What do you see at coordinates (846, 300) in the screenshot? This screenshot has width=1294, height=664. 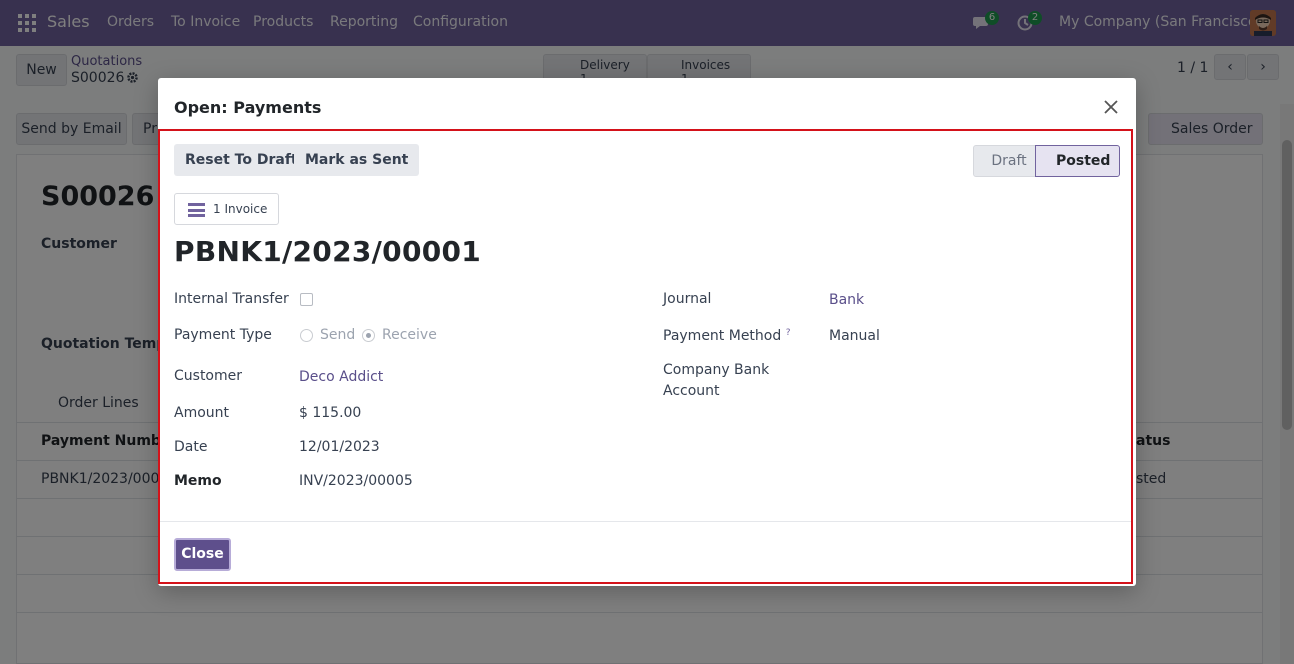 I see `journal-link: Bank` at bounding box center [846, 300].